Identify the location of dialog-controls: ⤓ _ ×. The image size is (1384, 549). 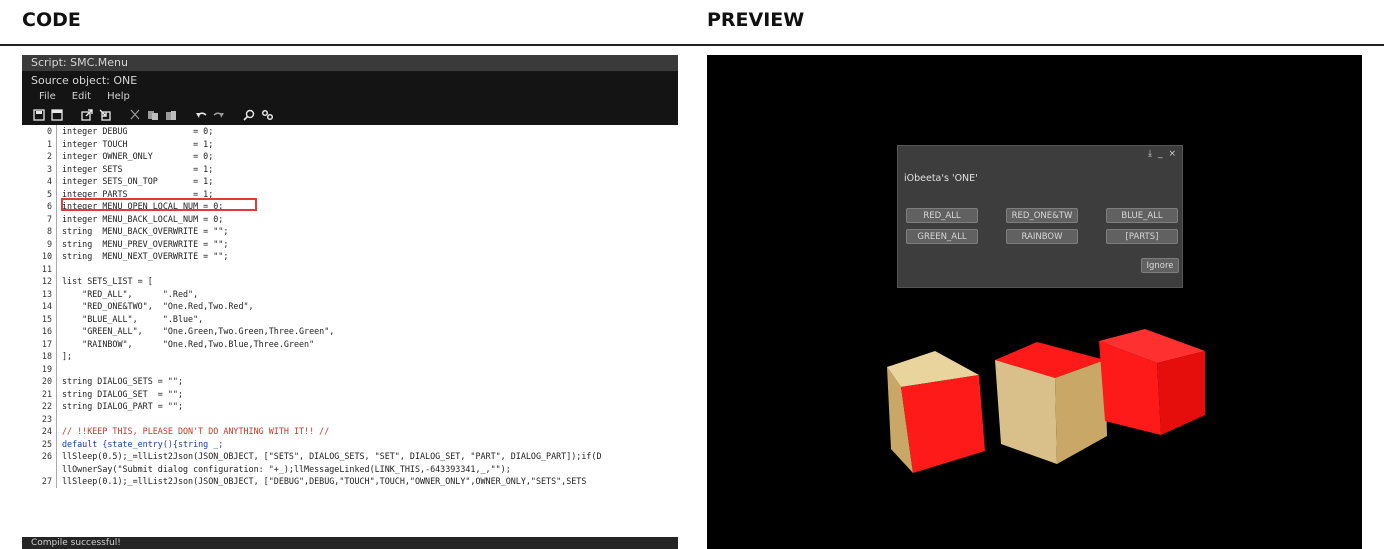
(1162, 154).